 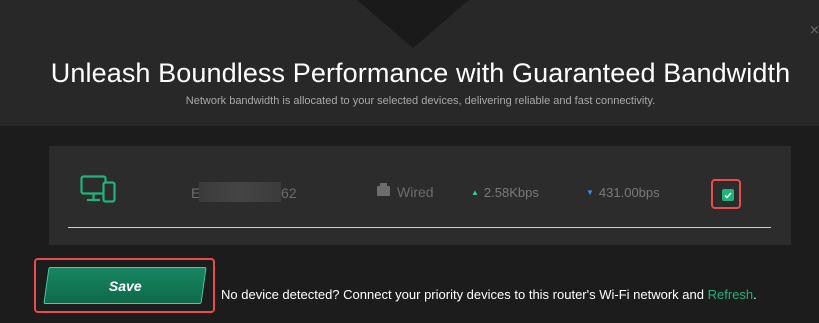 I want to click on save-button-label: Save, so click(x=125, y=285).